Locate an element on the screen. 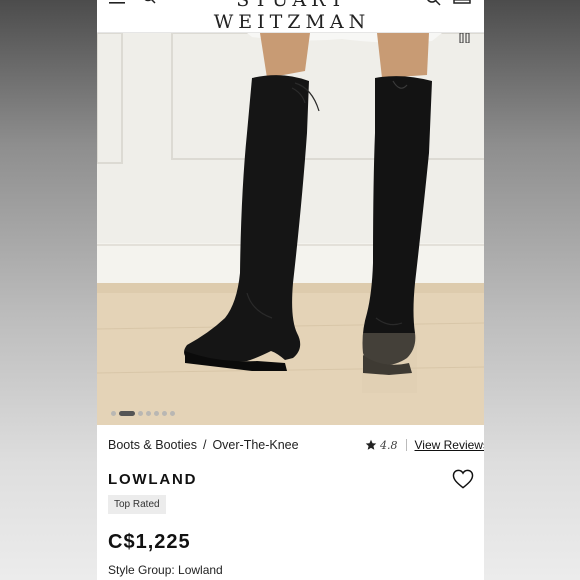 This screenshot has width=580, height=580. view-reviews-link: View Reviews is located at coordinates (450, 445).